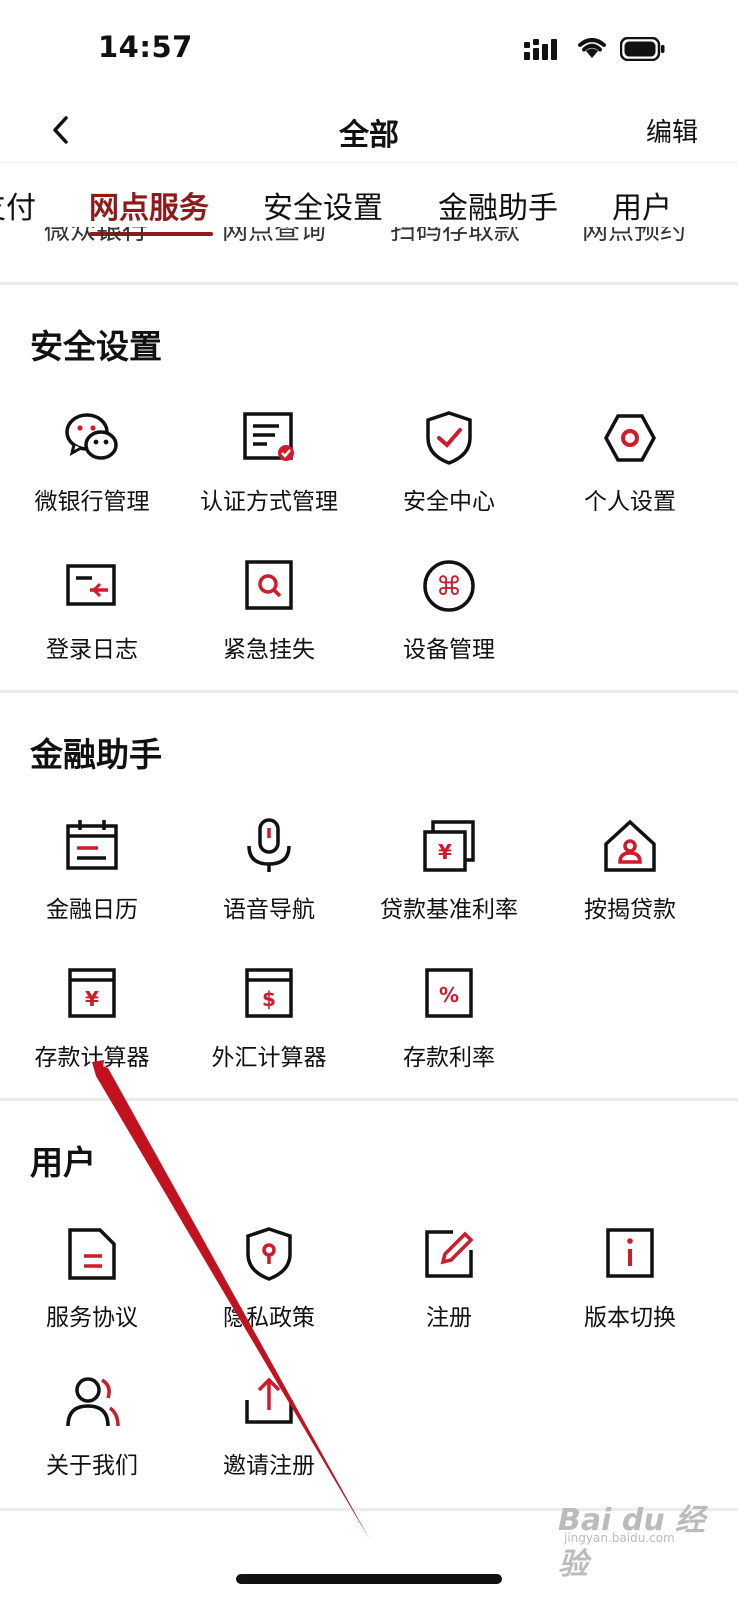 Image resolution: width=738 pixels, height=1600 pixels. I want to click on certificate-icon, so click(268, 436).